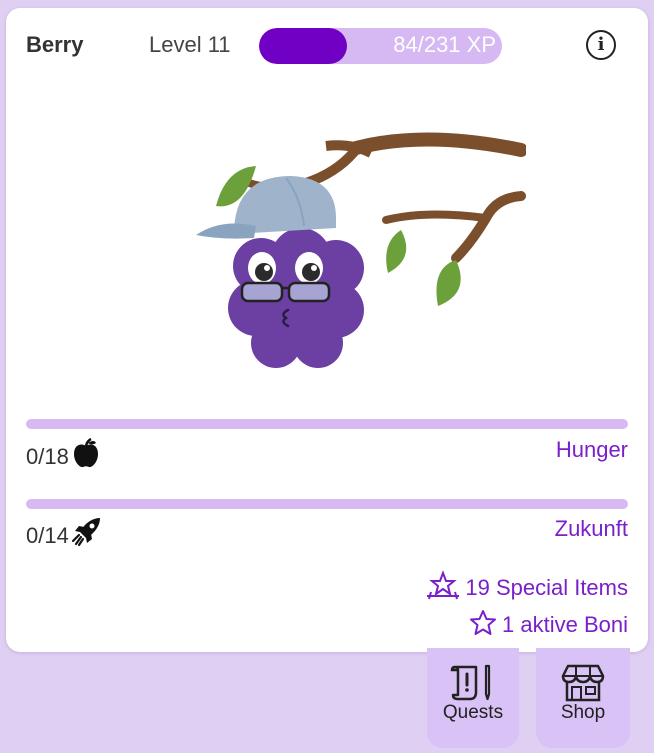  I want to click on shop-label: Shop, so click(583, 712).